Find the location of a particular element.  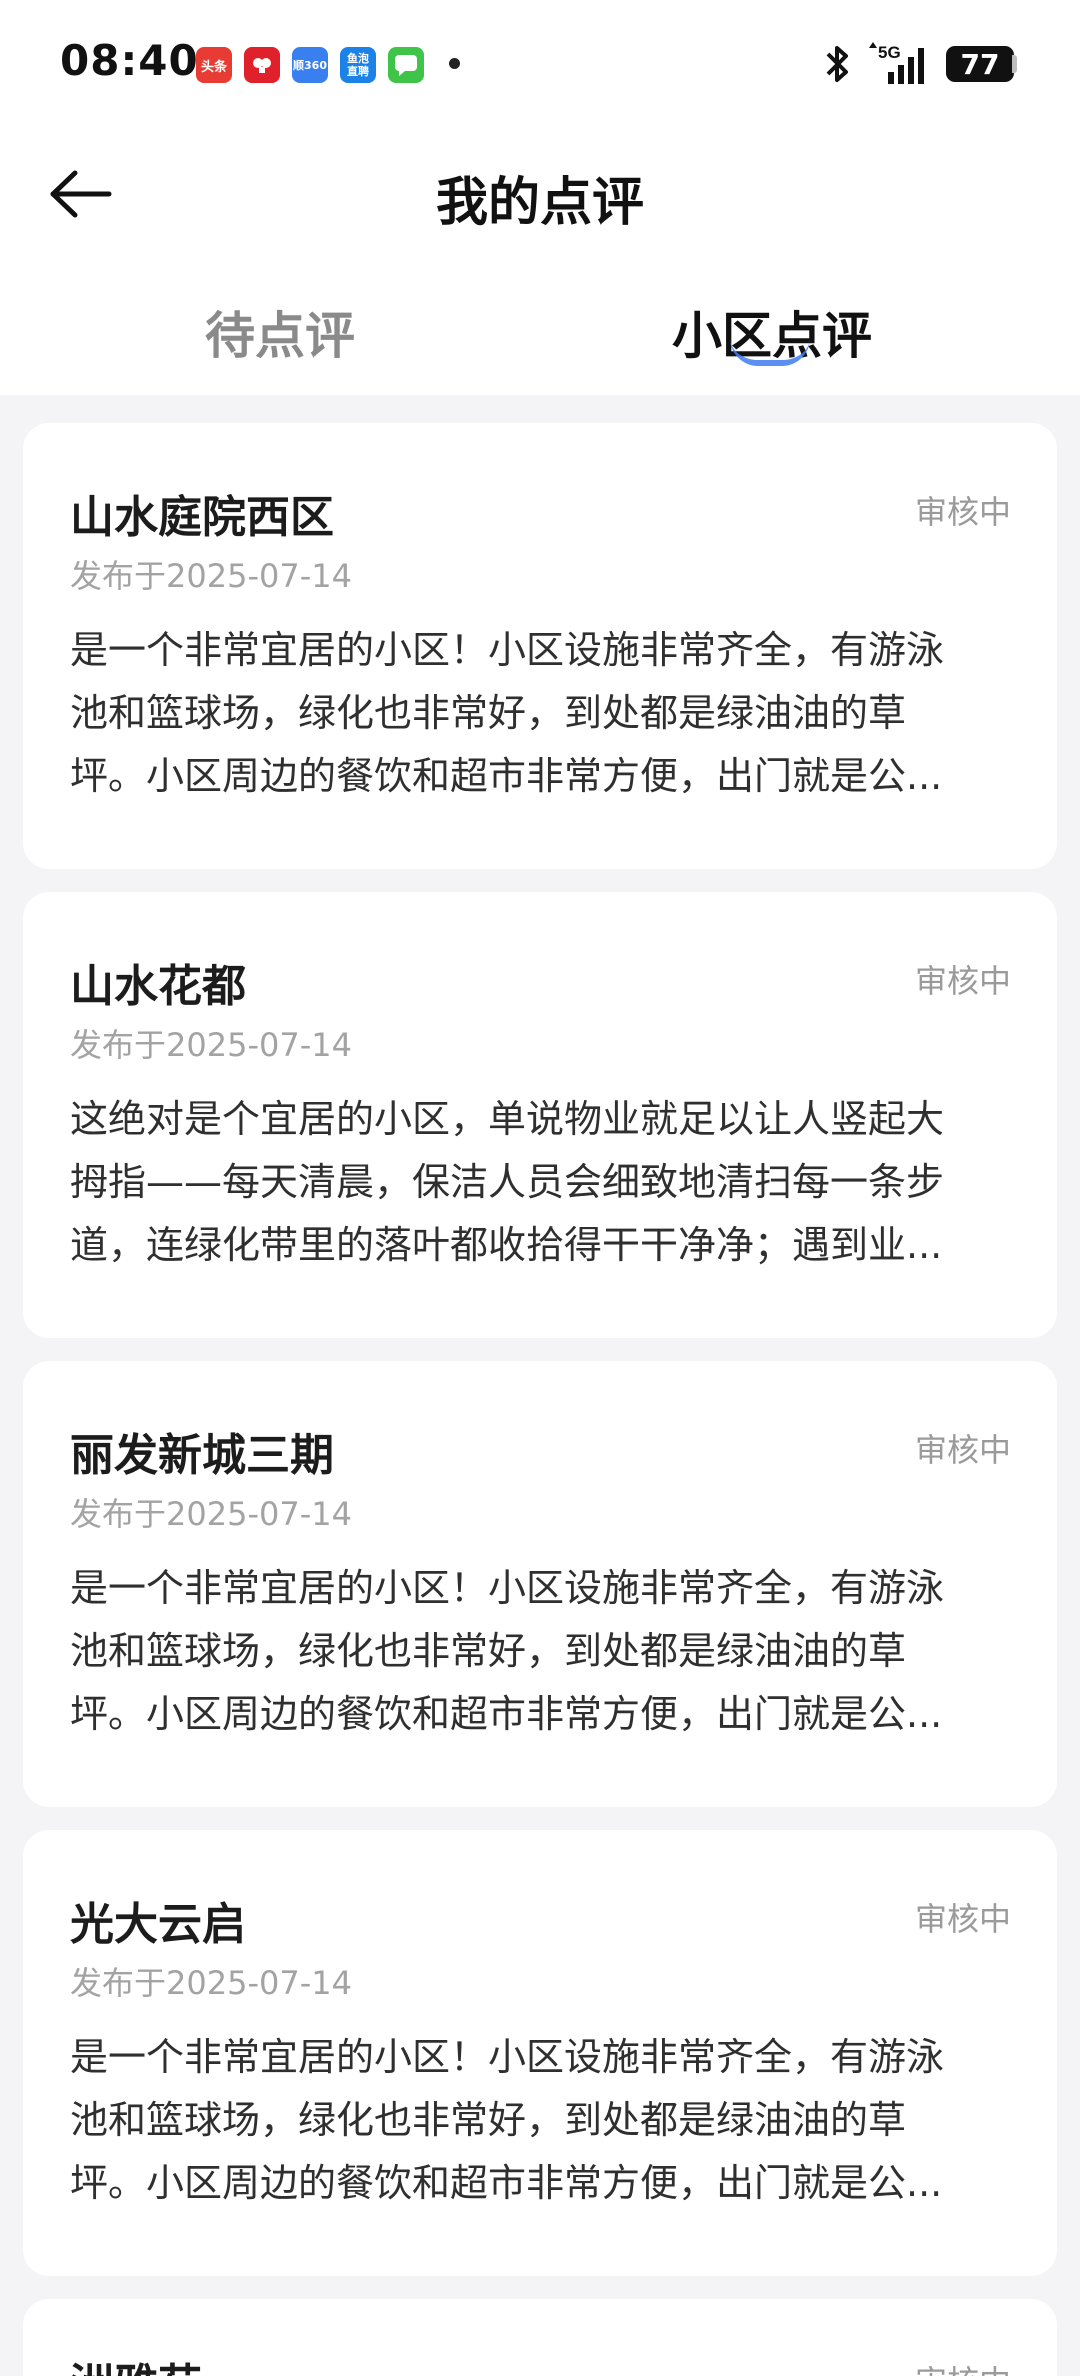

yupao-app-icon: 鱼泡直聘 is located at coordinates (358, 65).